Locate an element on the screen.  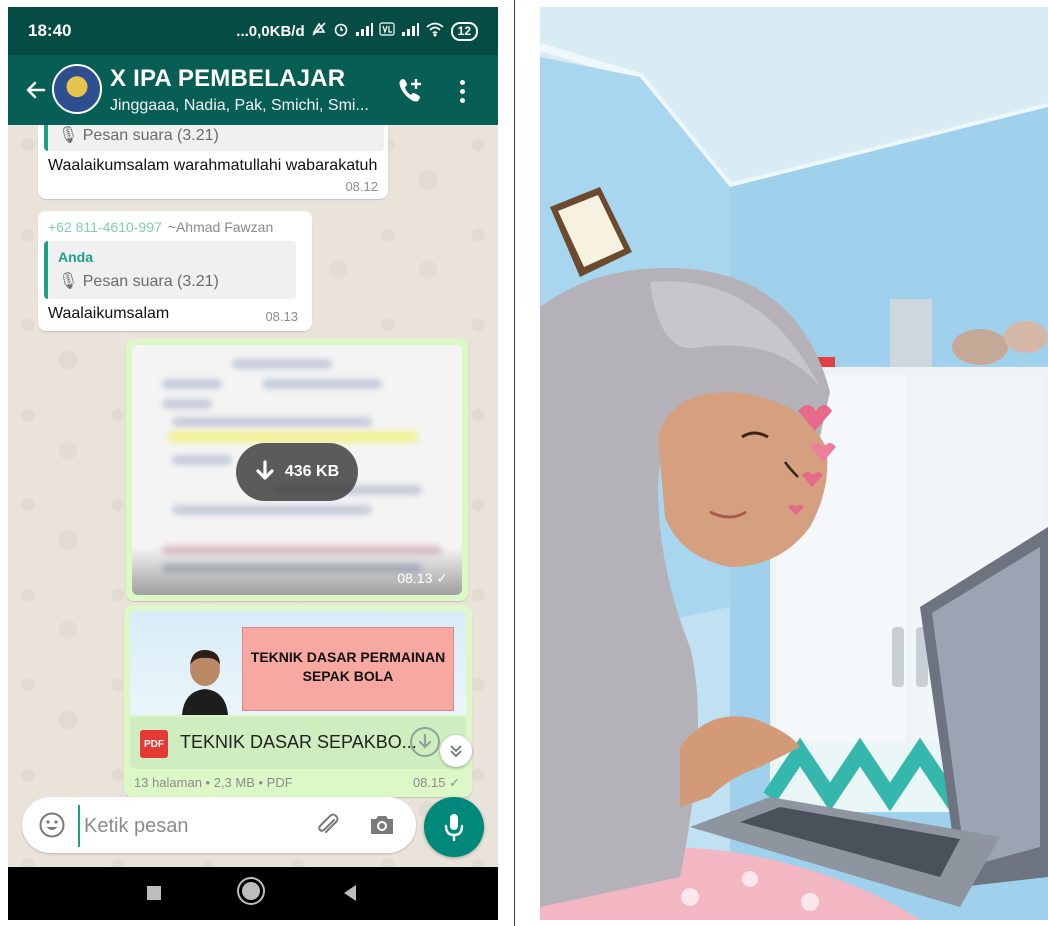
add-call-icon is located at coordinates (410, 90).